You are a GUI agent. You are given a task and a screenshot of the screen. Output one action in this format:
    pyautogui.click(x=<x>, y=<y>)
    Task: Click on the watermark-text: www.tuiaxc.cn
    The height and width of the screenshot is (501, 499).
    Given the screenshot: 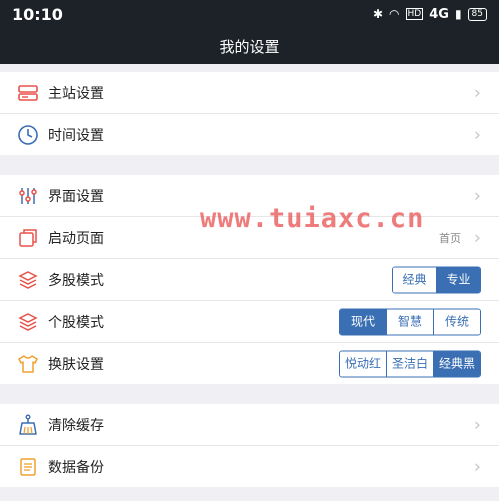 What is the action you would take?
    pyautogui.click(x=312, y=218)
    